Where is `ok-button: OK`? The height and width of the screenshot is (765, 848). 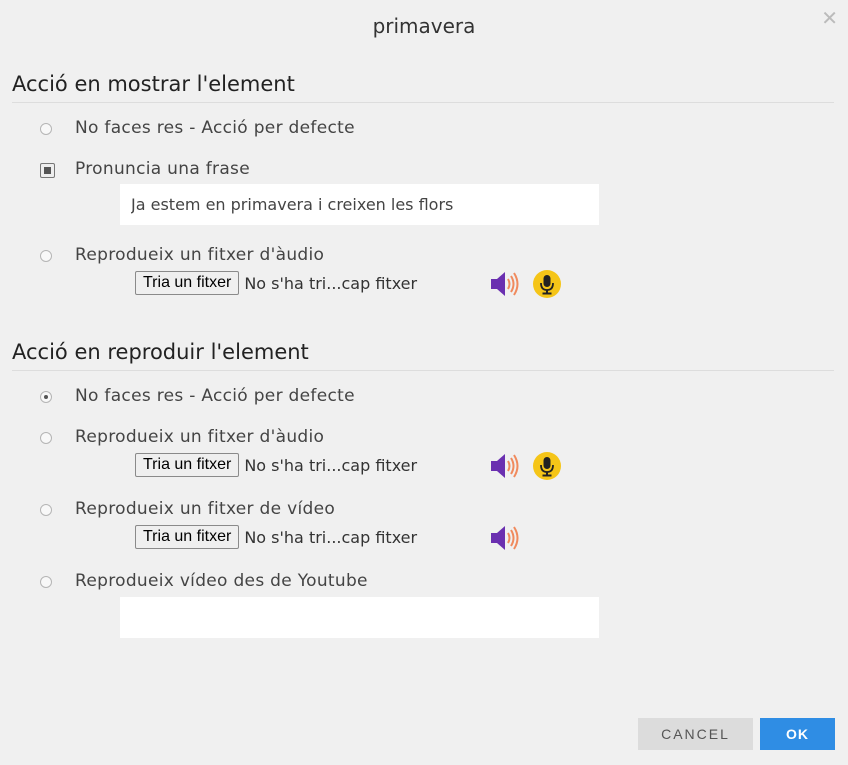
ok-button: OK is located at coordinates (797, 734).